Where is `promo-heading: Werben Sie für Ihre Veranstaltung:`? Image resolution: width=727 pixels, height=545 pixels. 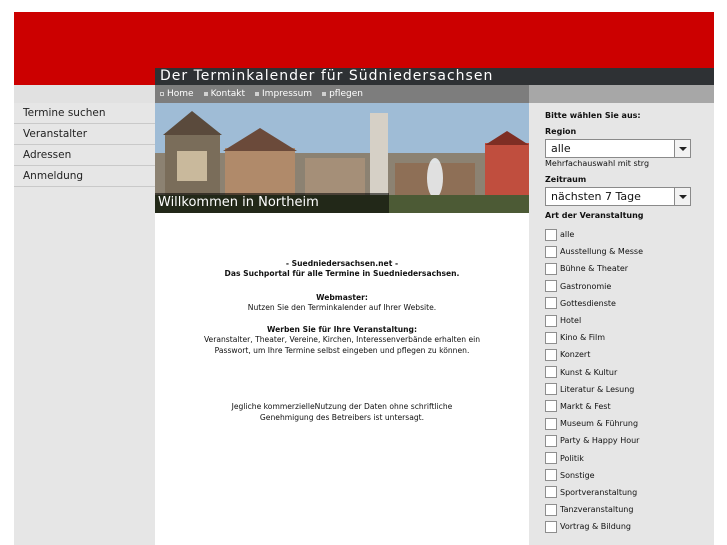 promo-heading: Werben Sie für Ihre Veranstaltung: is located at coordinates (342, 329).